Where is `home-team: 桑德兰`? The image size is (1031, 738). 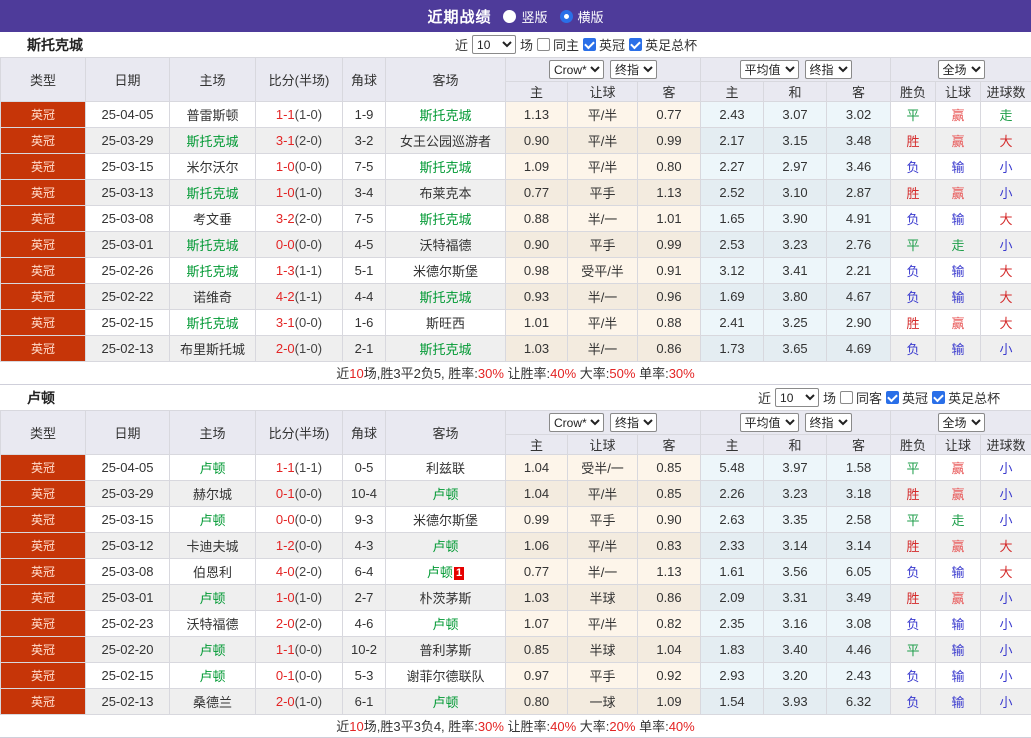
home-team: 桑德兰 is located at coordinates (213, 702).